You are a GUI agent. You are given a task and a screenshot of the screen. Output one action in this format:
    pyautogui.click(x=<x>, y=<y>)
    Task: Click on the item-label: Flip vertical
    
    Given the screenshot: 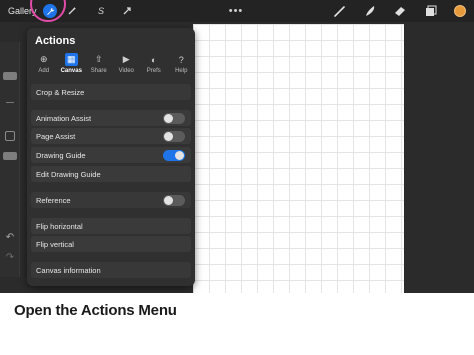 What is the action you would take?
    pyautogui.click(x=55, y=244)
    